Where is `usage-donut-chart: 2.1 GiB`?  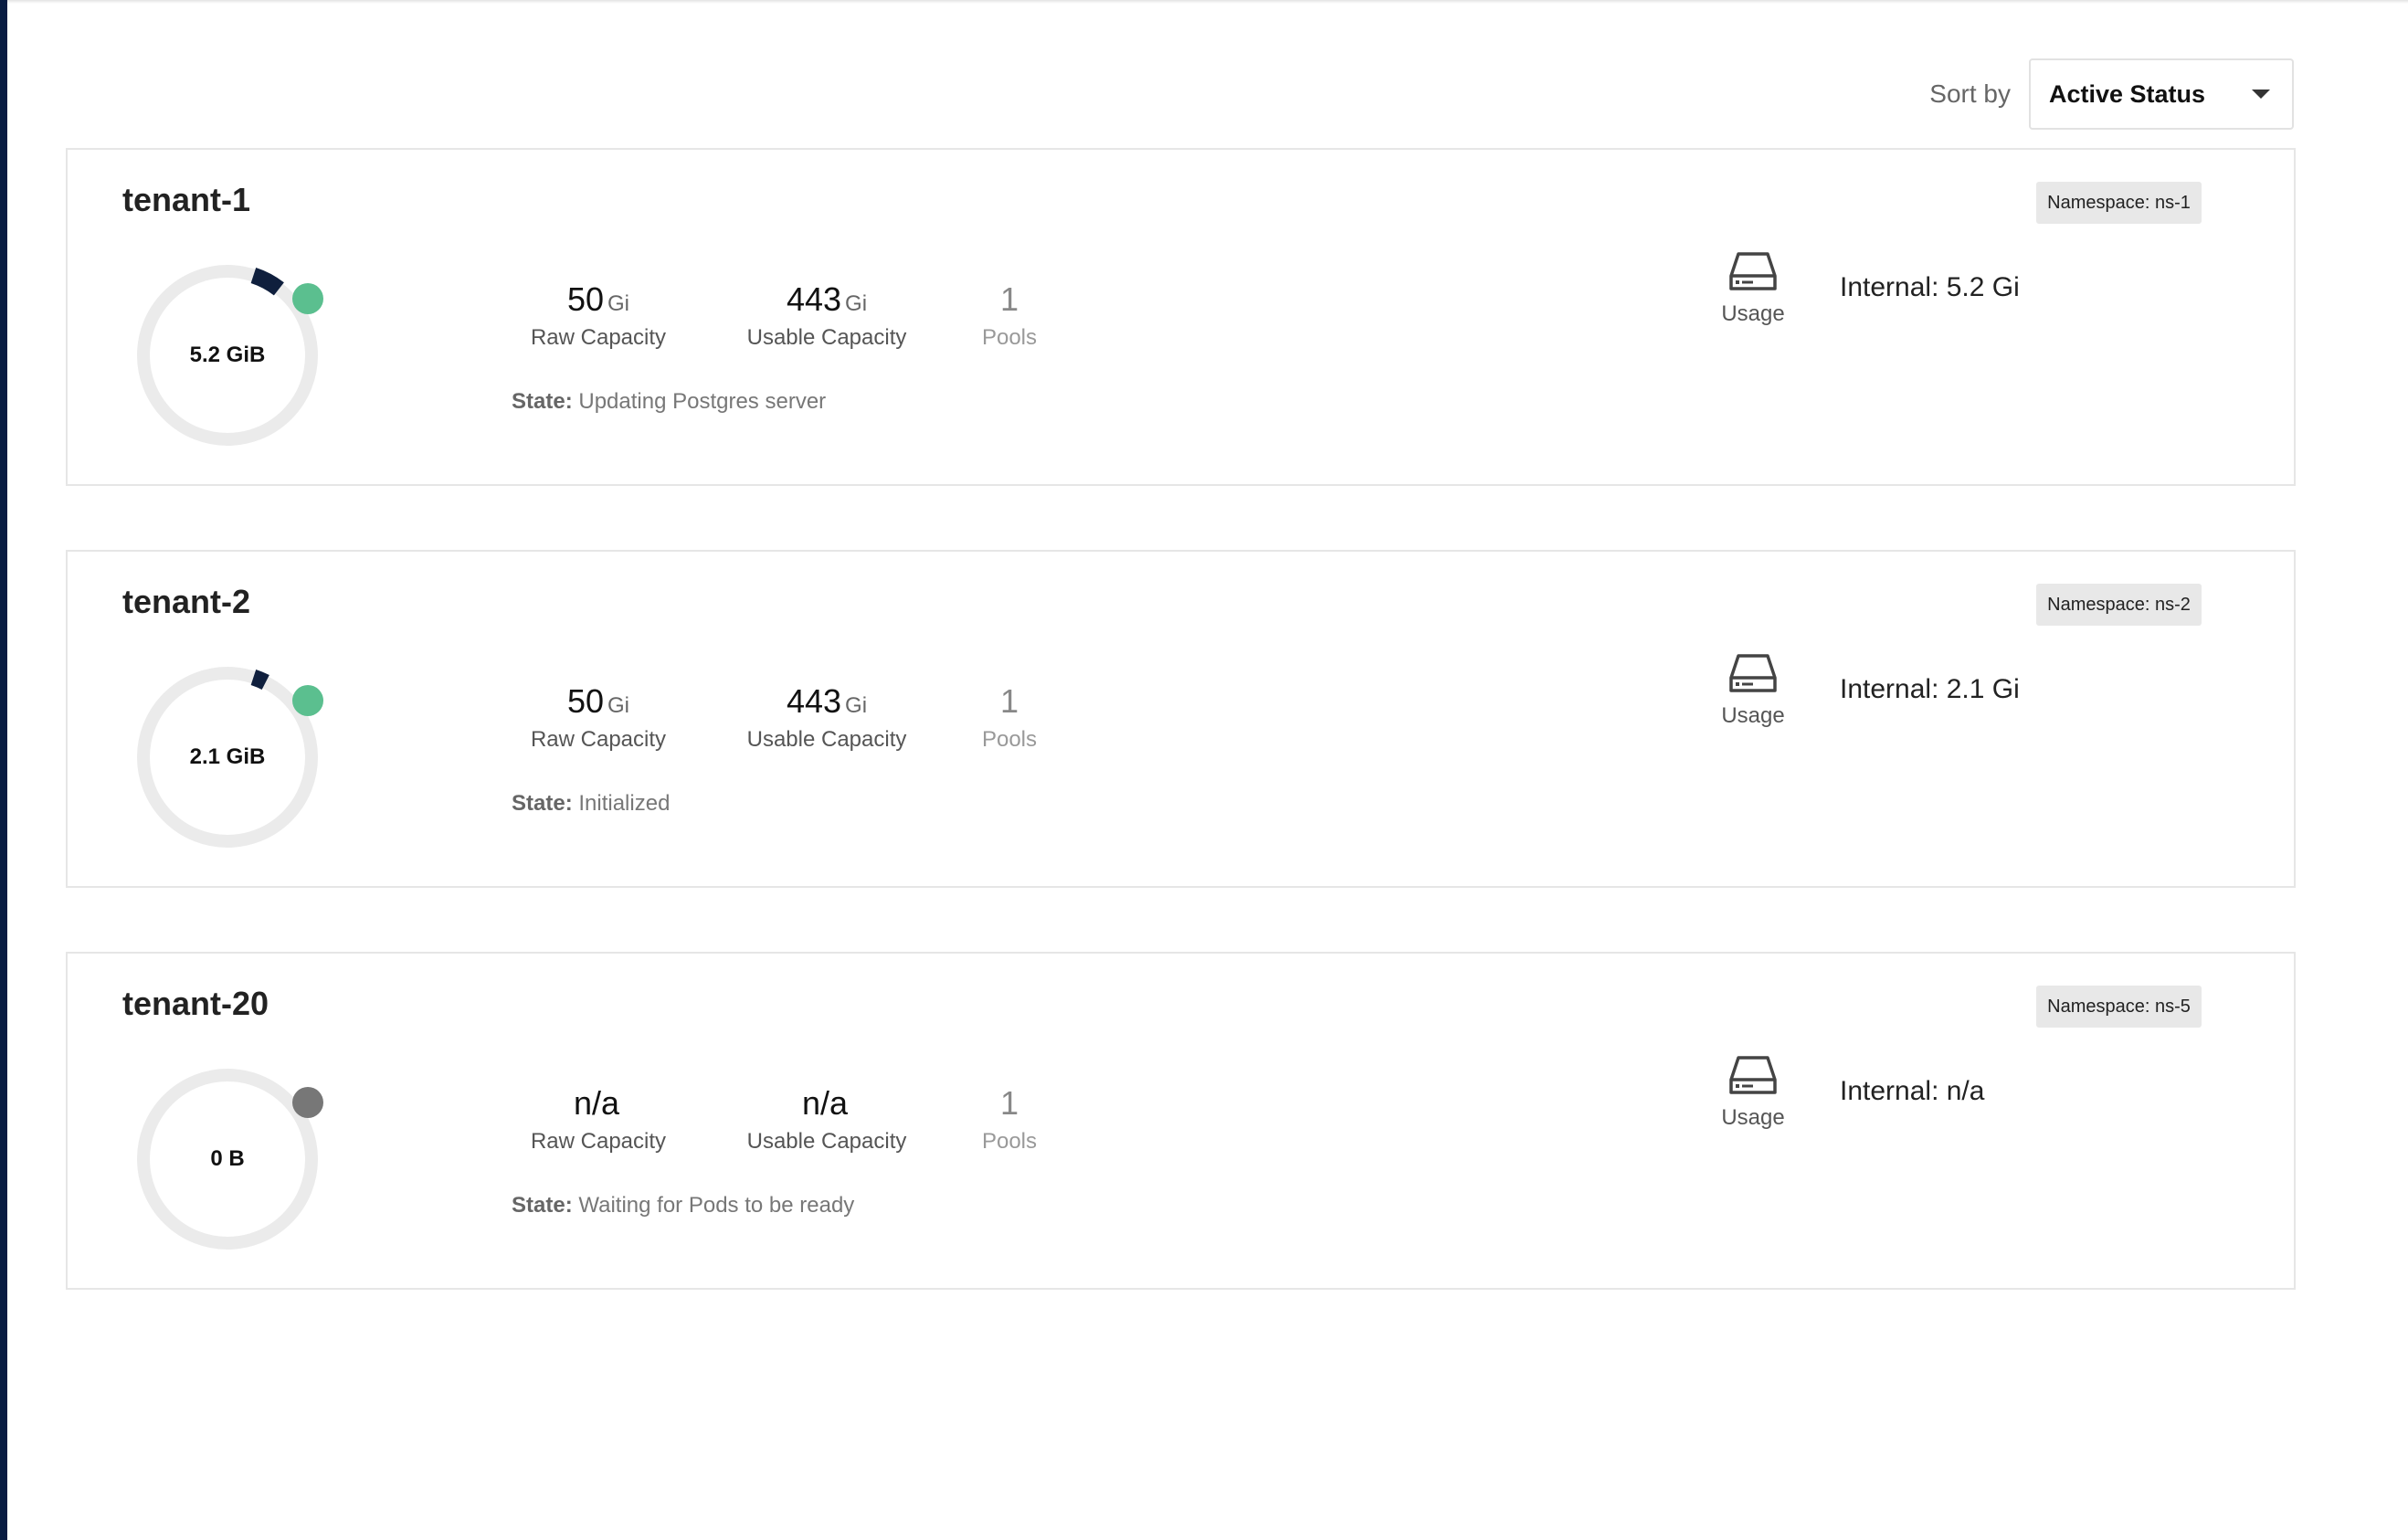 usage-donut-chart: 2.1 GiB is located at coordinates (227, 757).